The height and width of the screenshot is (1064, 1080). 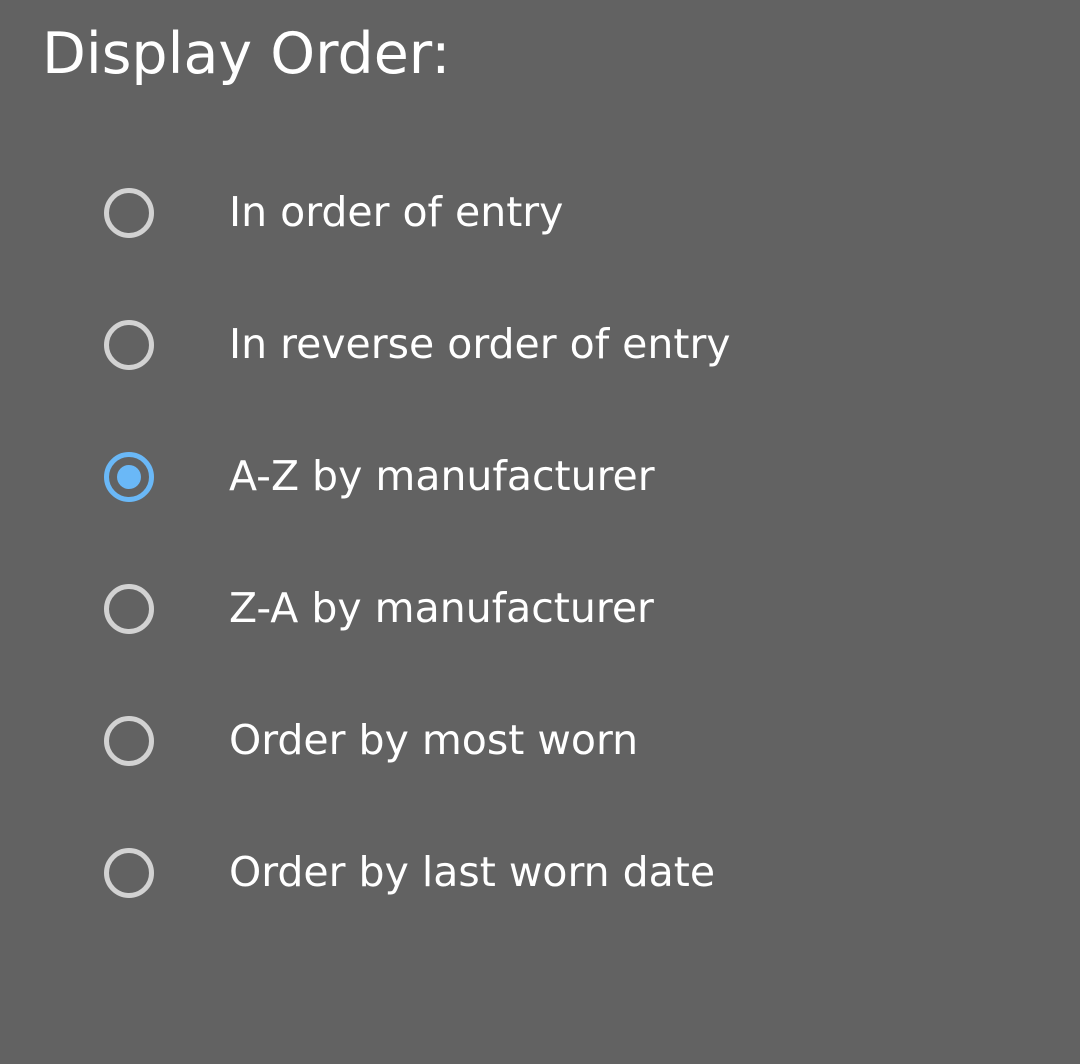 I want to click on radio-checked-icon, so click(x=129, y=477).